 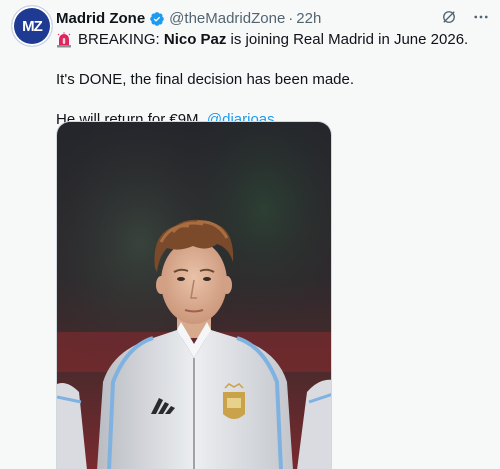 I want to click on siren-emoji-icon, so click(x=64, y=40).